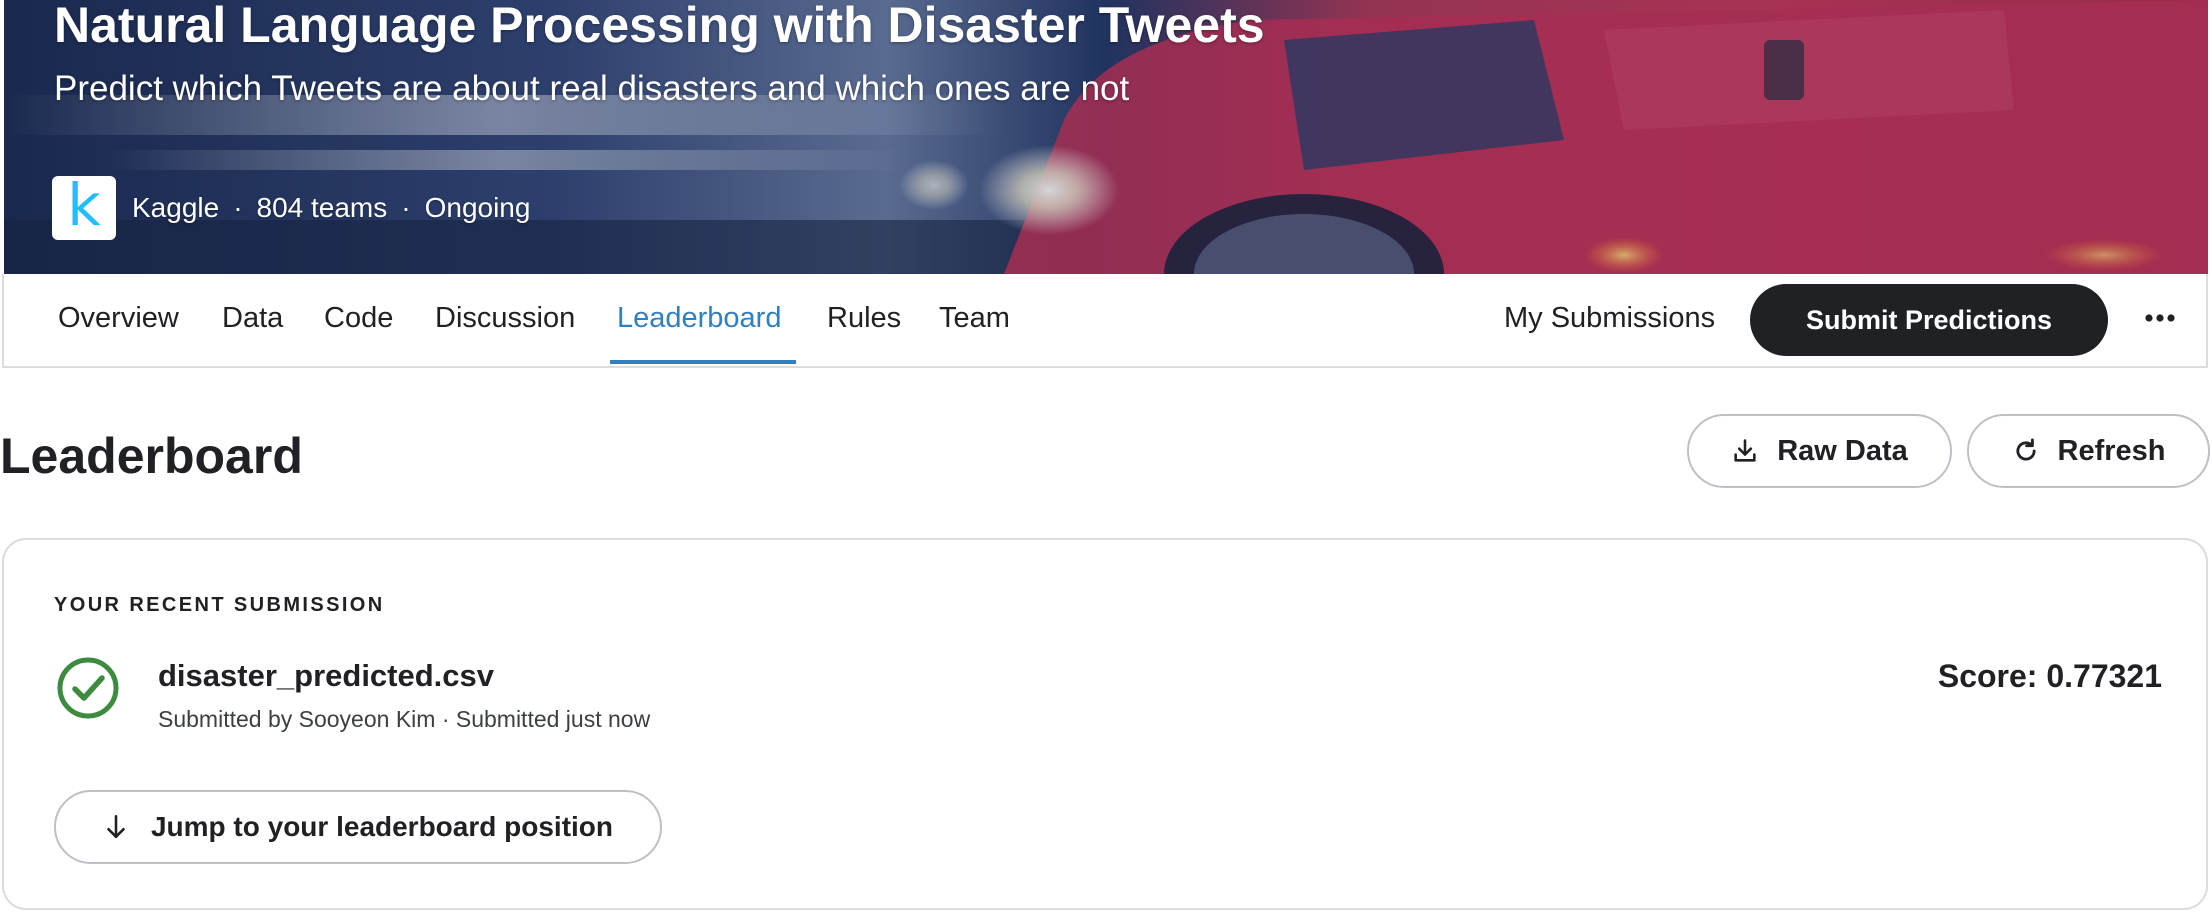 Image resolution: width=2212 pixels, height=914 pixels. Describe the element at coordinates (322, 207) in the screenshot. I see `team-count: 804 teams` at that location.